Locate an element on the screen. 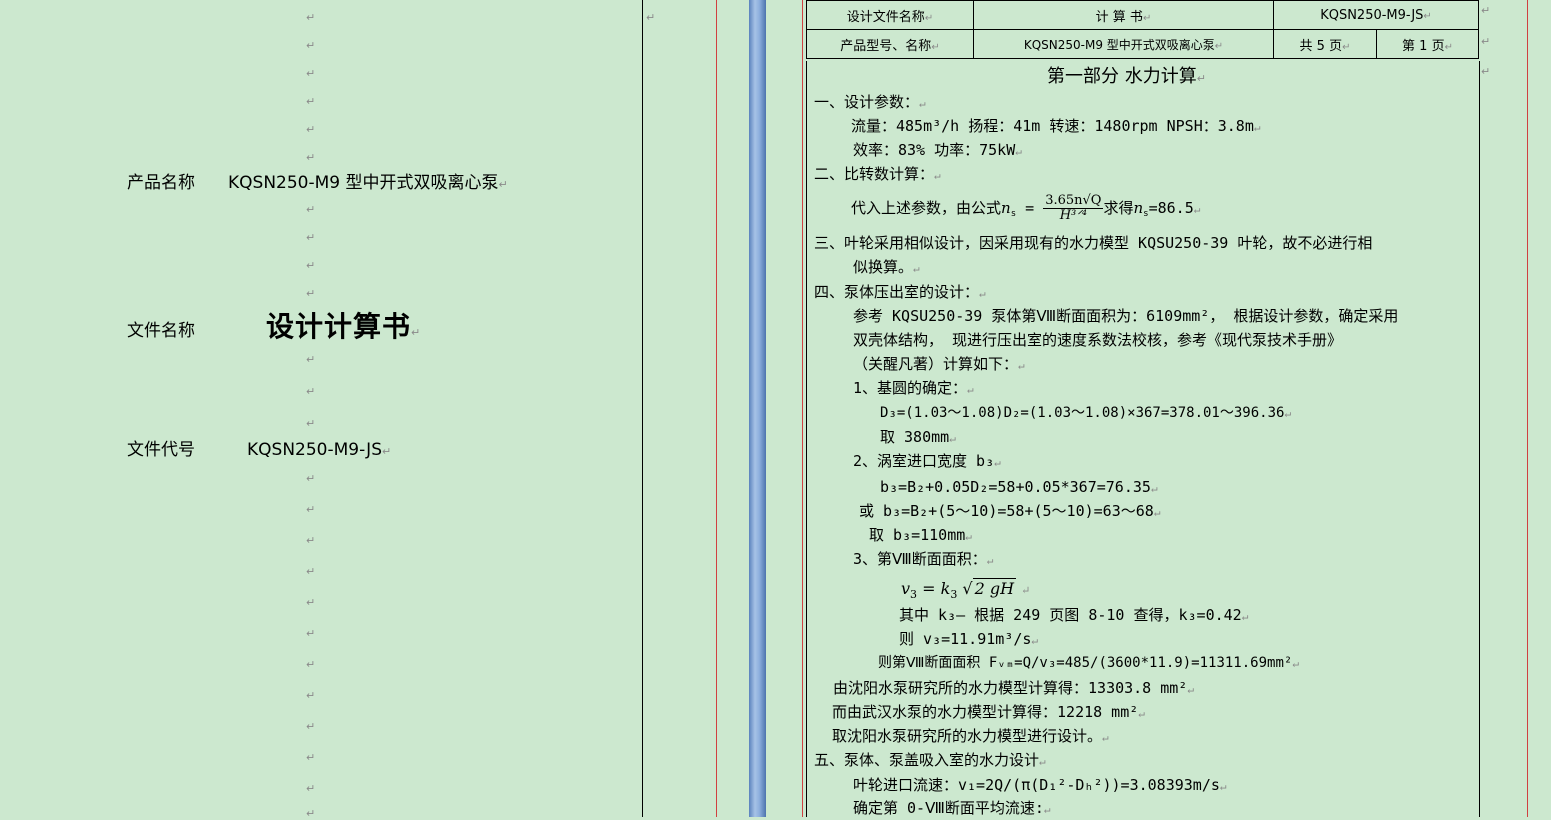  file-name-field: 文件名称 设计计算书↵ is located at coordinates (273, 325).